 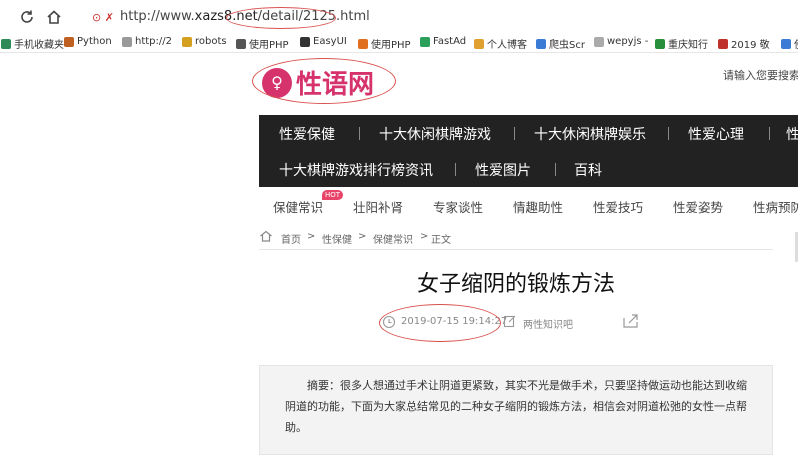 I want to click on subnav-item: 情趣助性, so click(x=538, y=206).